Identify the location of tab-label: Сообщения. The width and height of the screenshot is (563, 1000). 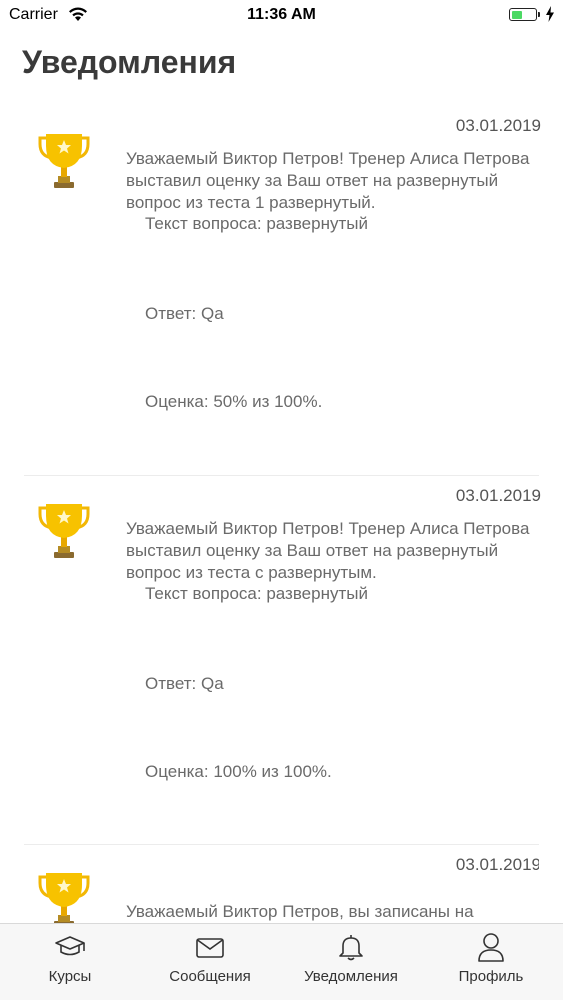
(210, 976).